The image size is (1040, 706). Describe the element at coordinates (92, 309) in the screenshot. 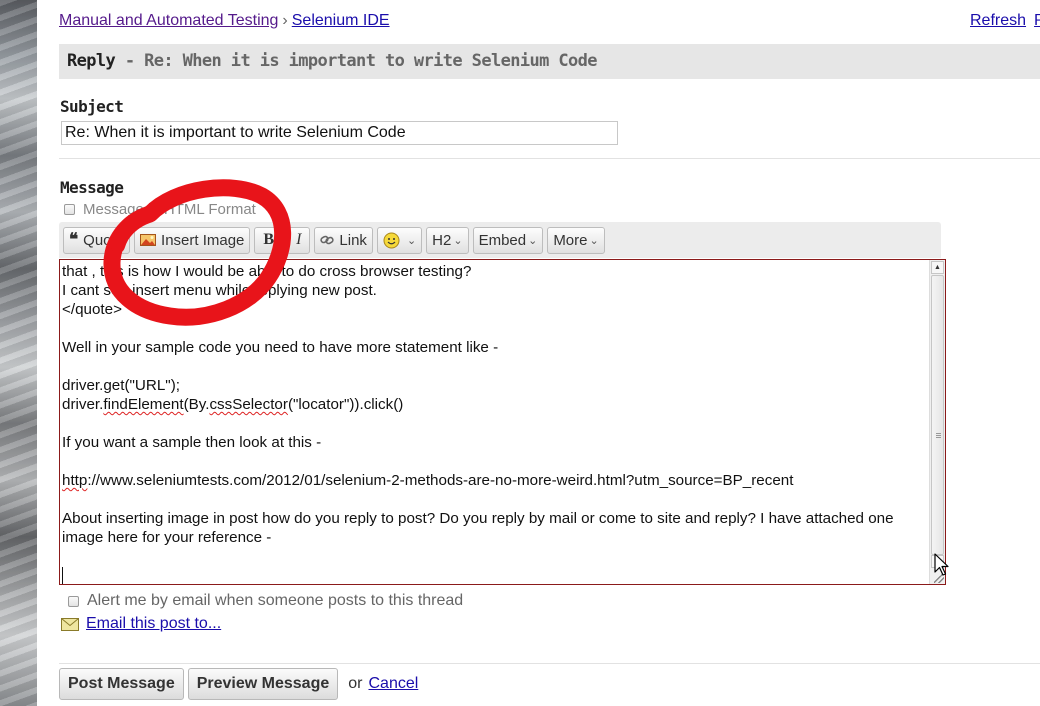

I see `message-line: </quote>` at that location.